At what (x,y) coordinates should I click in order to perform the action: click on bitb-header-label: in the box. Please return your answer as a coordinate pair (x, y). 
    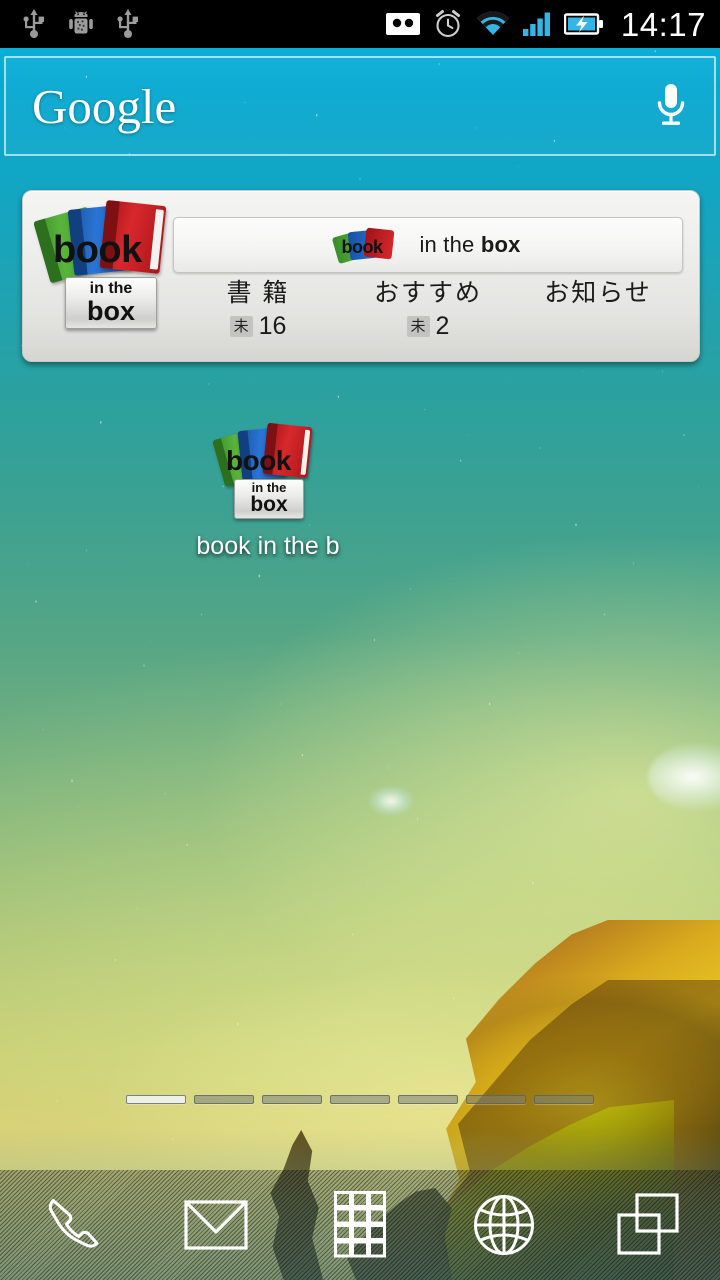
    Looking at the image, I should click on (469, 245).